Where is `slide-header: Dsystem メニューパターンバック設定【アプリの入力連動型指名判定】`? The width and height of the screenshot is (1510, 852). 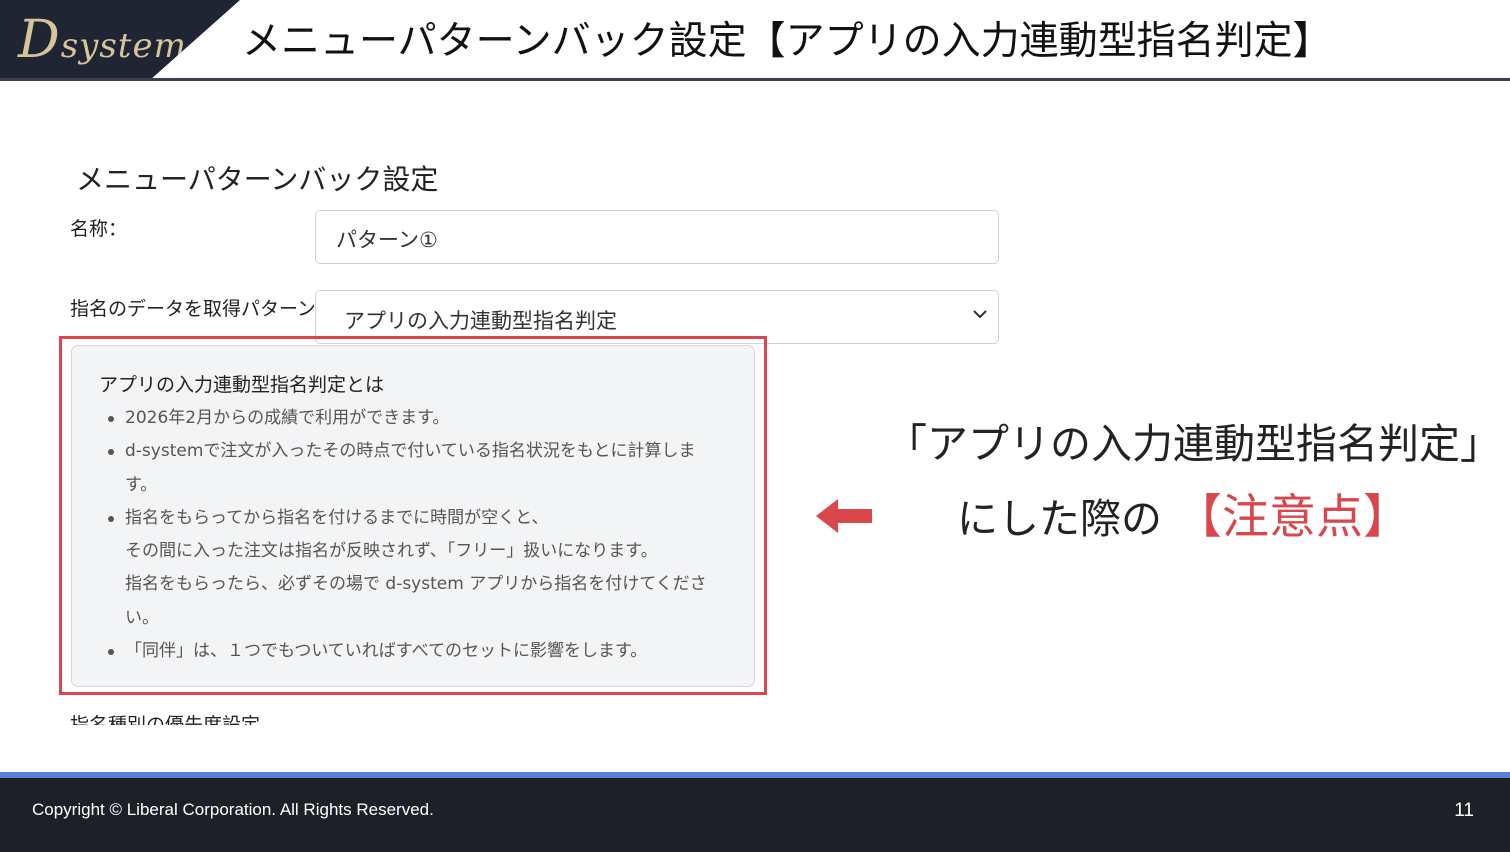 slide-header: Dsystem メニューパターンバック設定【アプリの入力連動型指名判定】 is located at coordinates (755, 40).